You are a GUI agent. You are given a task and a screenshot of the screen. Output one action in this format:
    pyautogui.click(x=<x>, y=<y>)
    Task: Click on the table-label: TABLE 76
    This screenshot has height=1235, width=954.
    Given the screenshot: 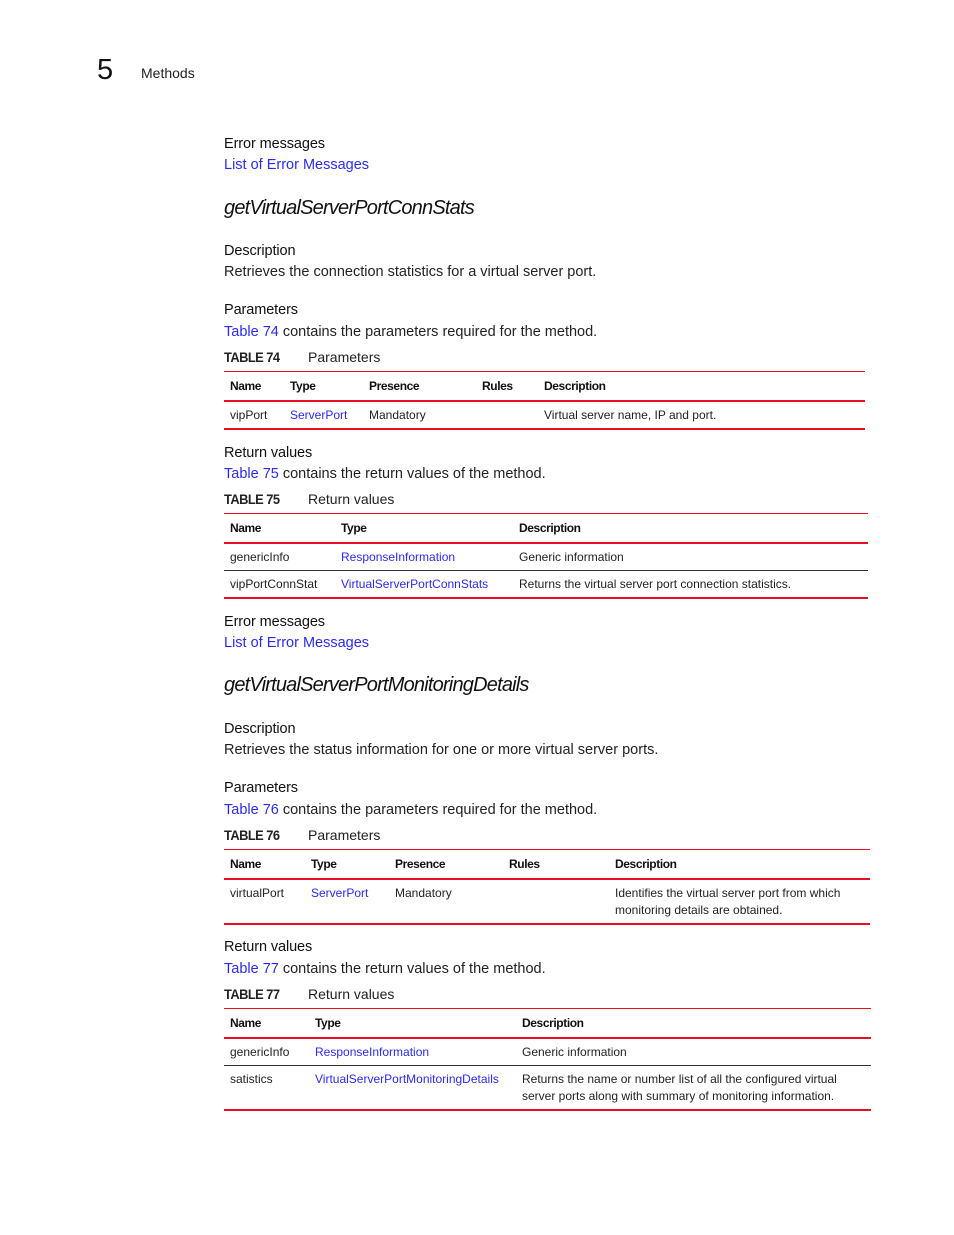 What is the action you would take?
    pyautogui.click(x=252, y=835)
    